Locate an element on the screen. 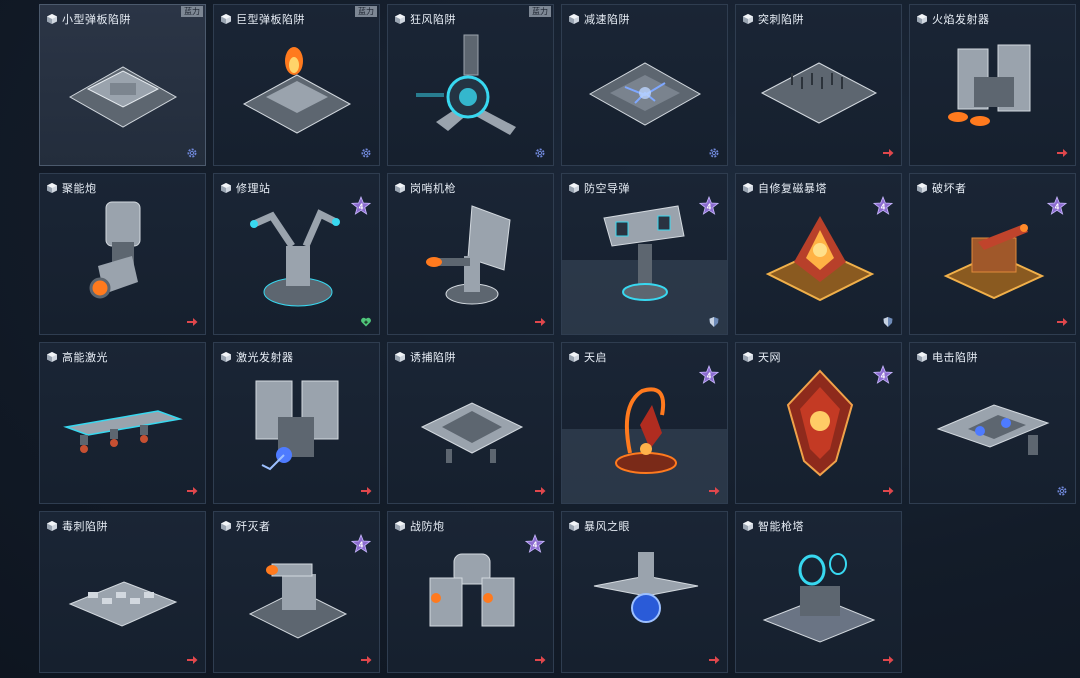  trap-card: 修理站 4 is located at coordinates (296, 254).